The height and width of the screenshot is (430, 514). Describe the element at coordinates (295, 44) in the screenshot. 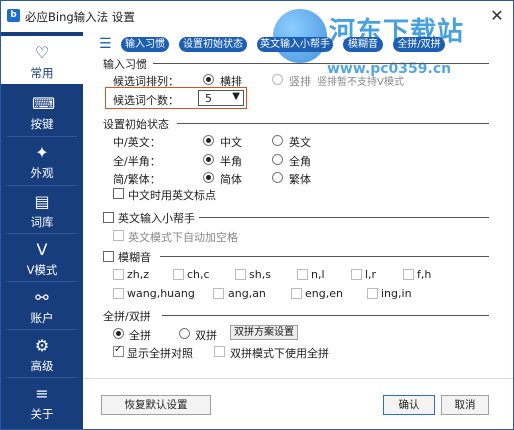

I see `tab-english-helper: 英文输入小帮手` at that location.